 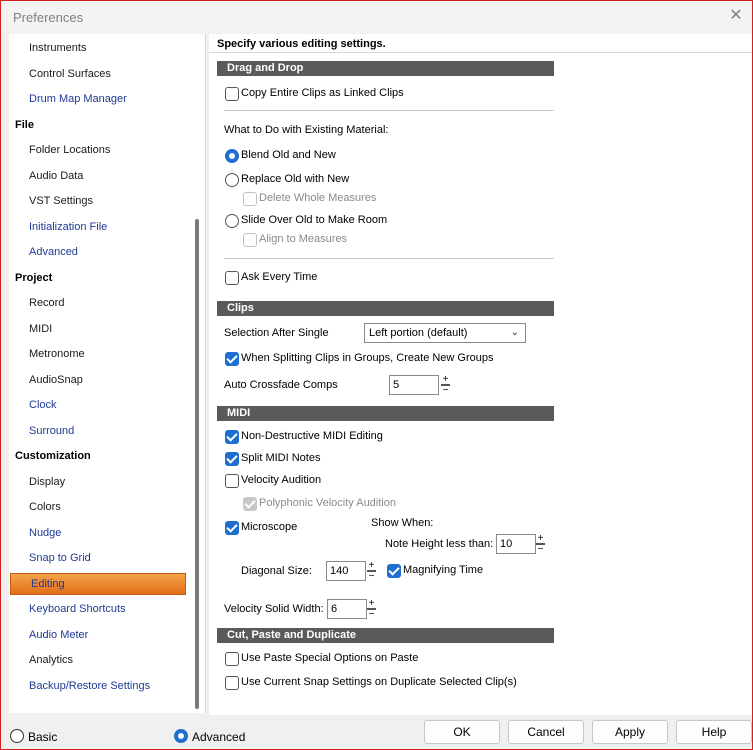 What do you see at coordinates (514, 332) in the screenshot?
I see `chevron-down-icon: ⌄` at bounding box center [514, 332].